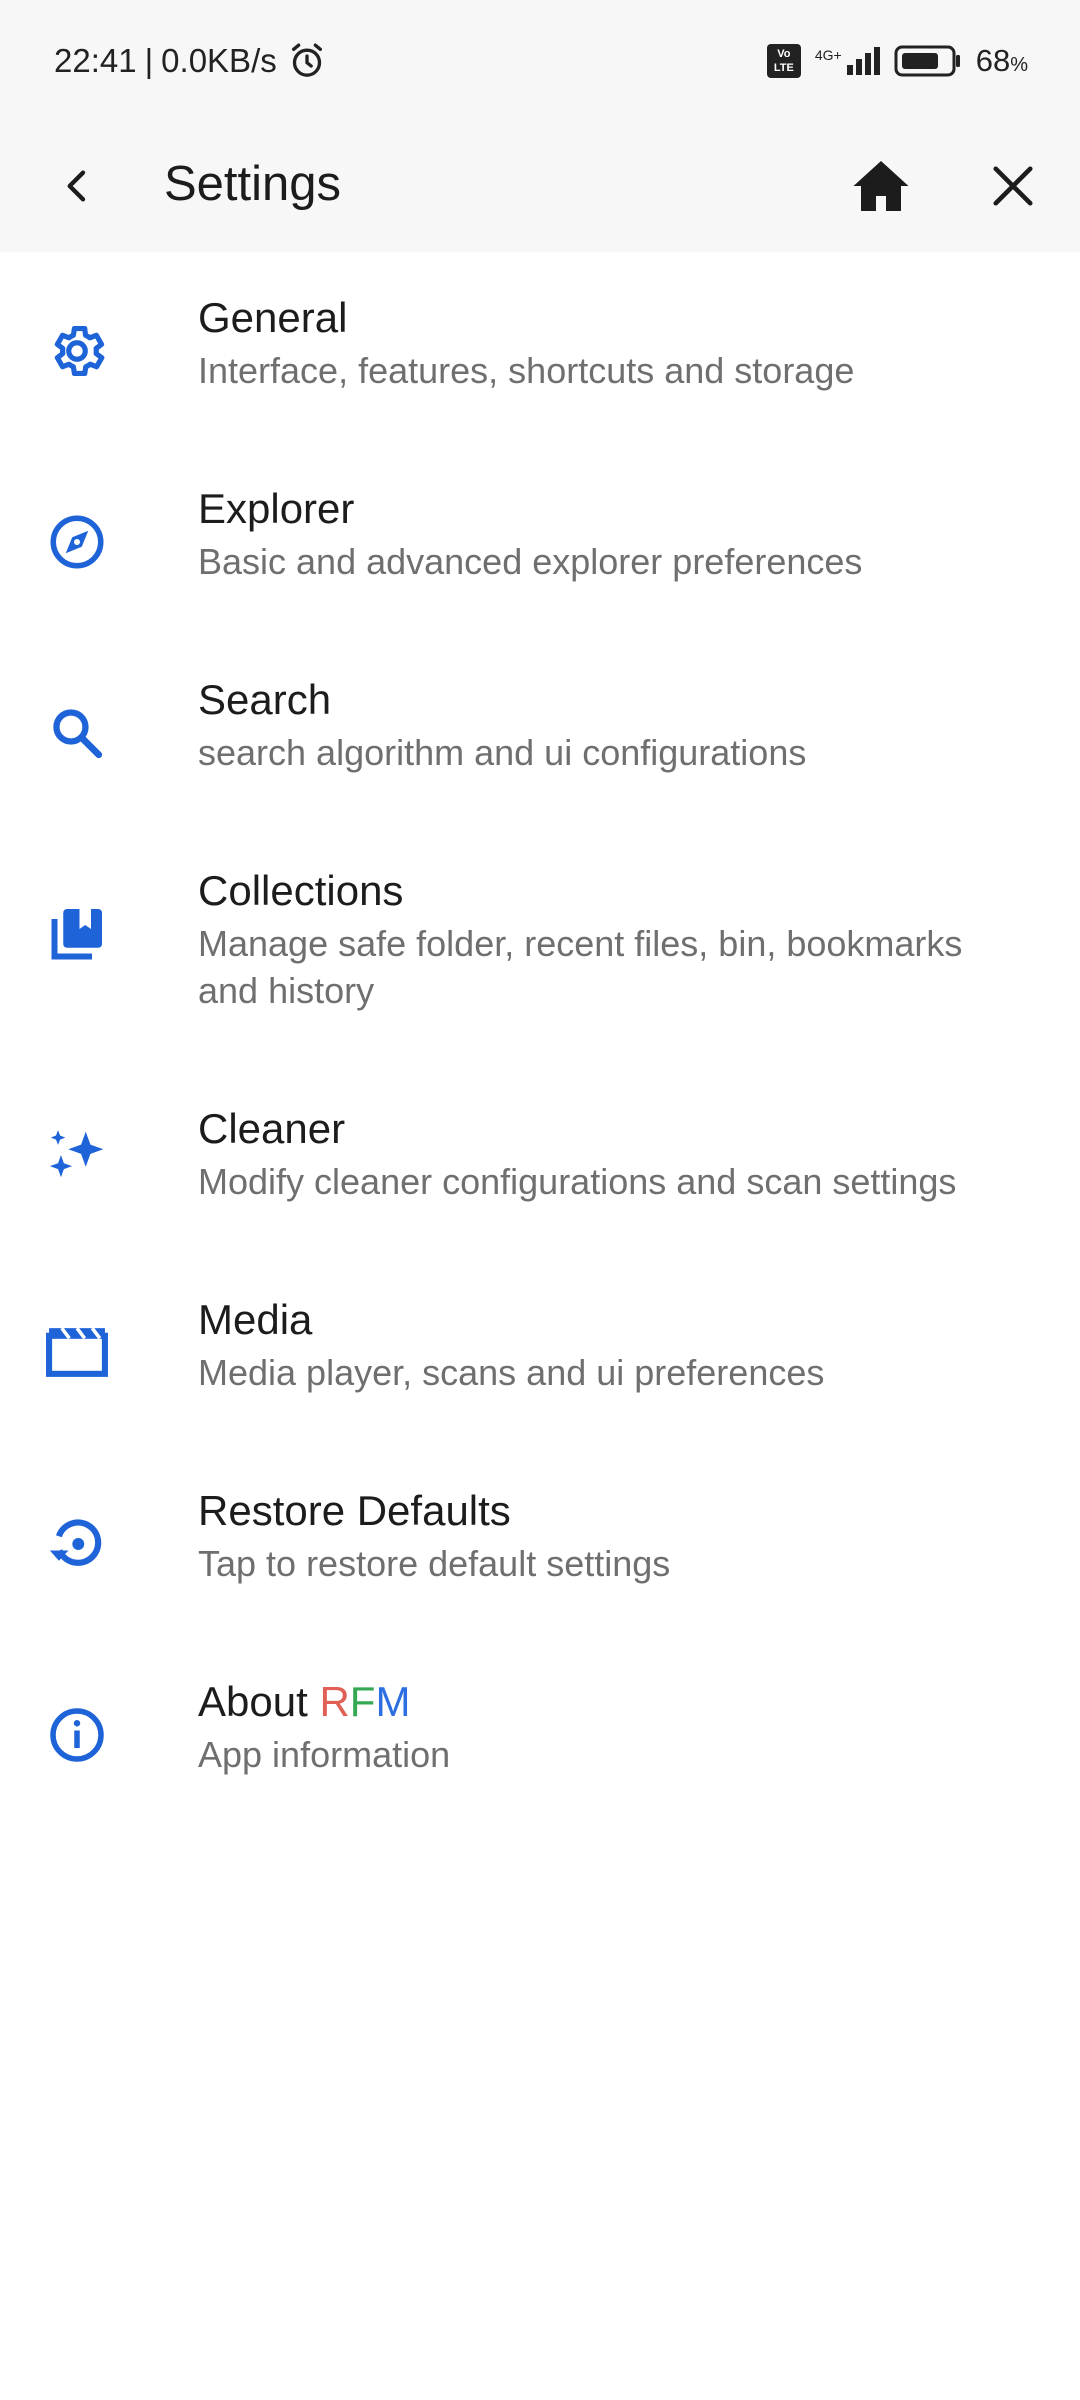  What do you see at coordinates (362, 1701) in the screenshot?
I see `brand-letter-f: F` at bounding box center [362, 1701].